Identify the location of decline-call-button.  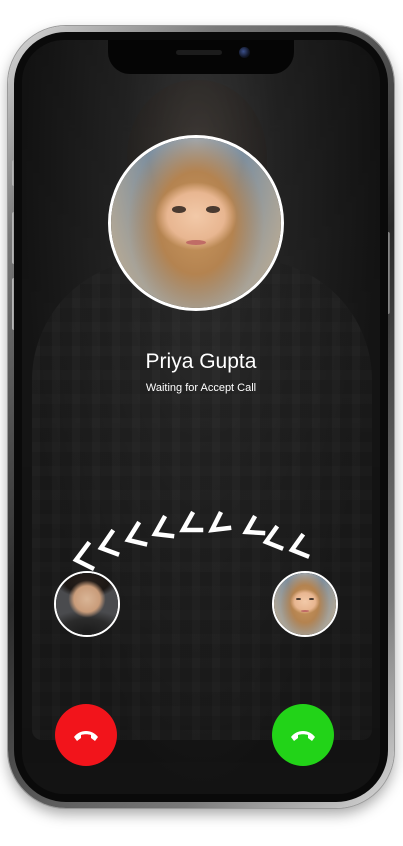
(86, 735).